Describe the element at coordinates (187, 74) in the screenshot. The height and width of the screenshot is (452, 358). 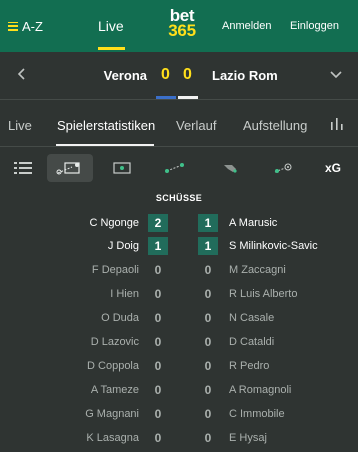
I see `away-score: 0` at that location.